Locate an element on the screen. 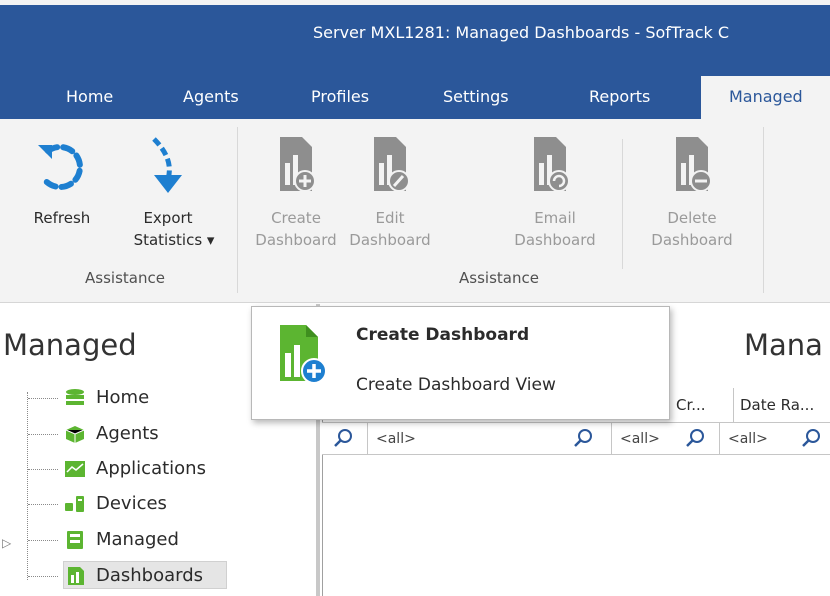 The image size is (830, 596). tree-item-dashboards: Dashboards is located at coordinates (145, 575).